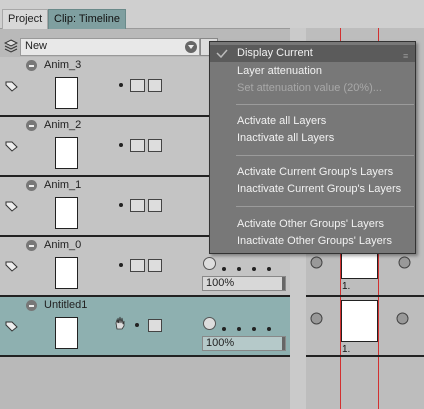 The height and width of the screenshot is (409, 424). Describe the element at coordinates (66, 305) in the screenshot. I see `layer-name: Untitled1` at that location.